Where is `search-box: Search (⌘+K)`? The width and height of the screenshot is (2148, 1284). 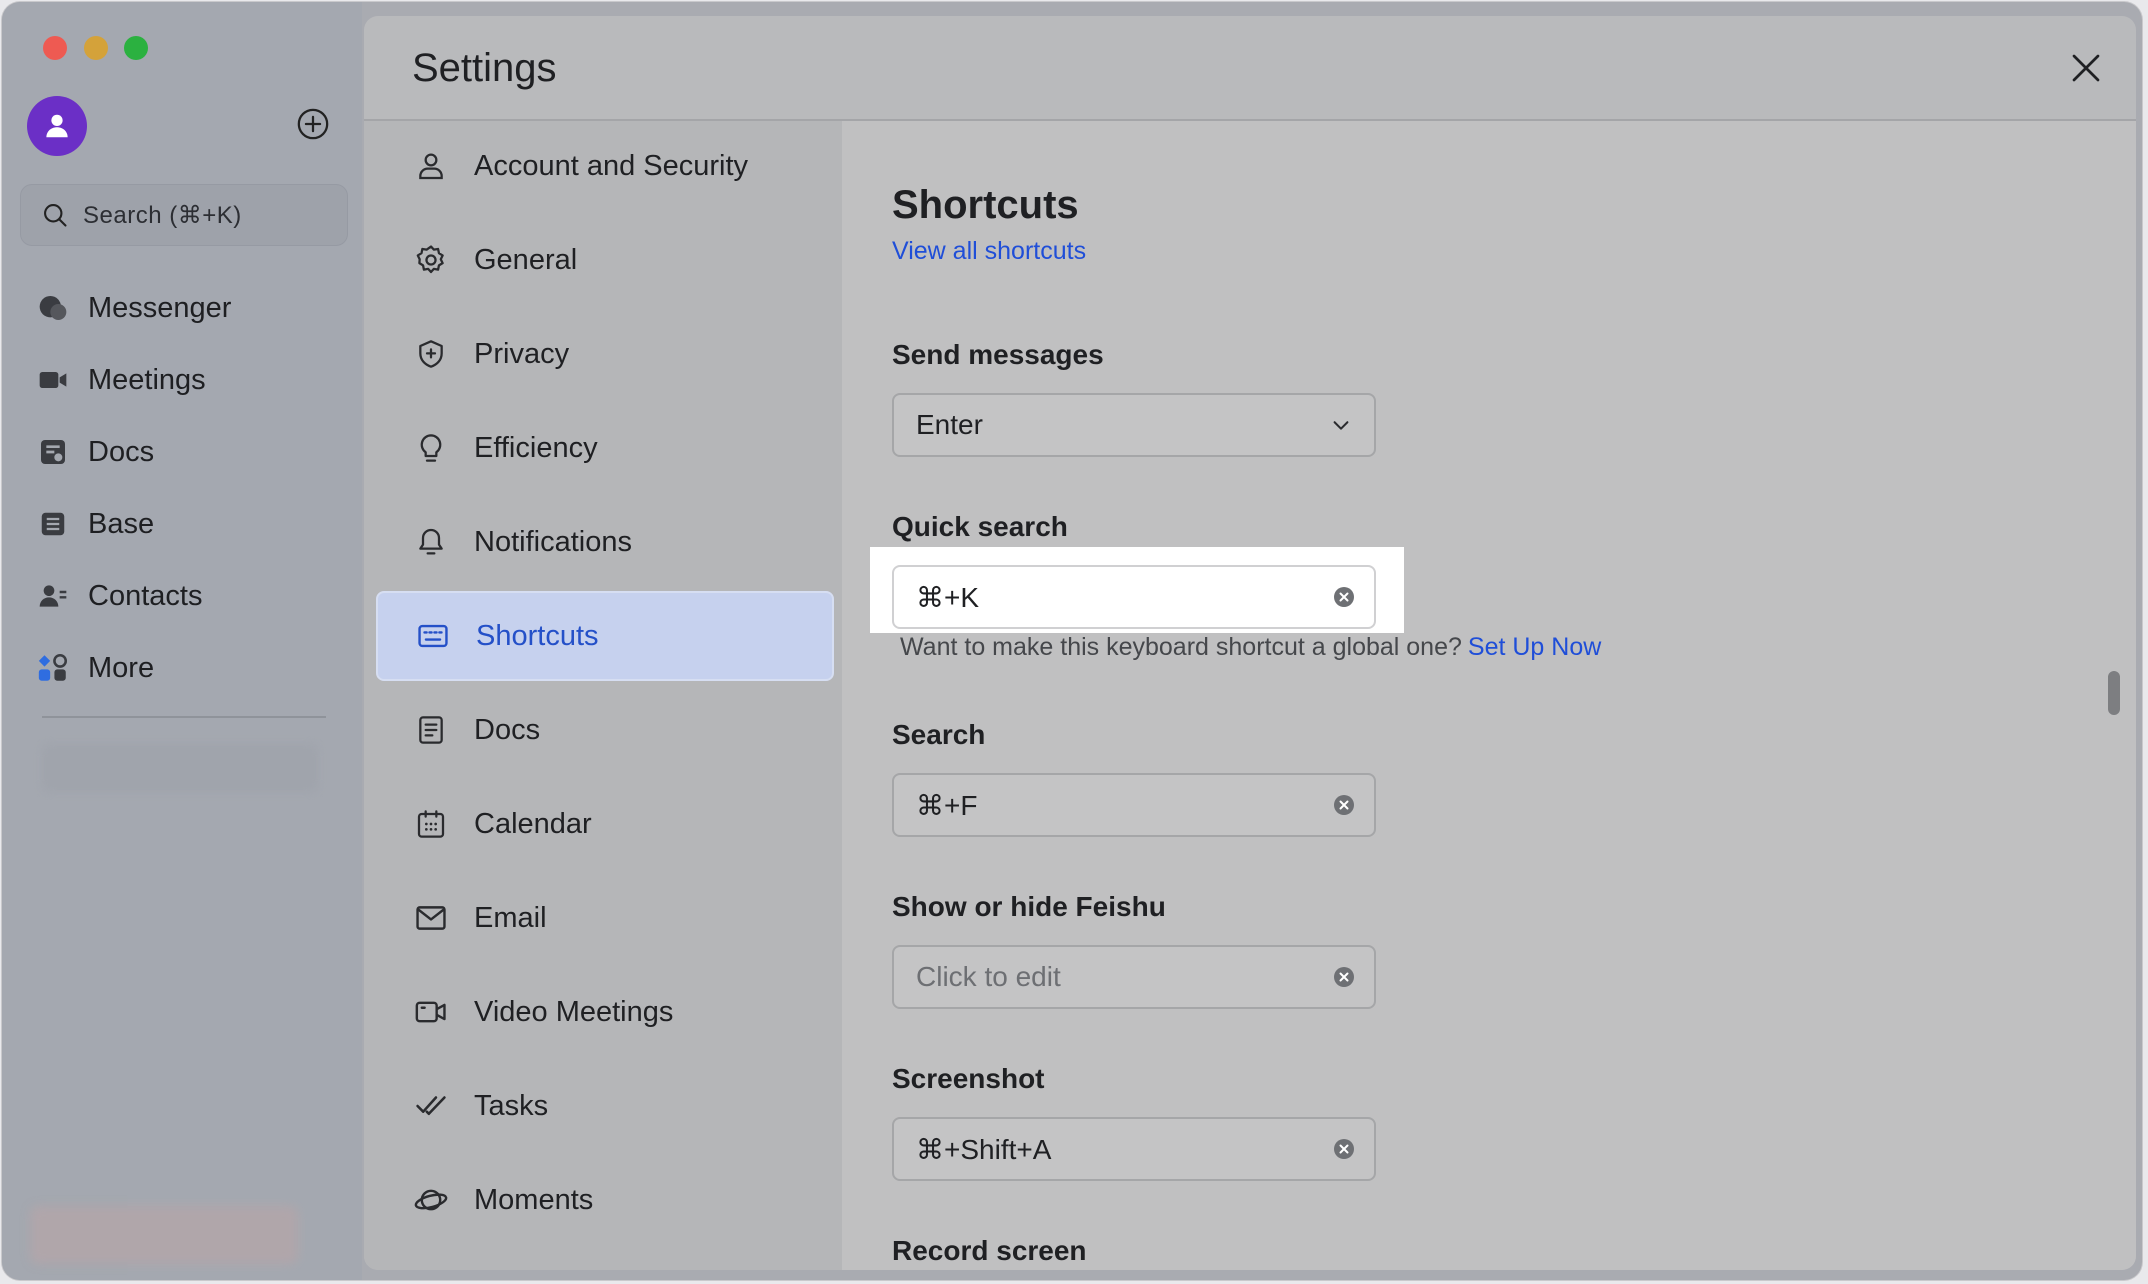 search-box: Search (⌘+K) is located at coordinates (184, 215).